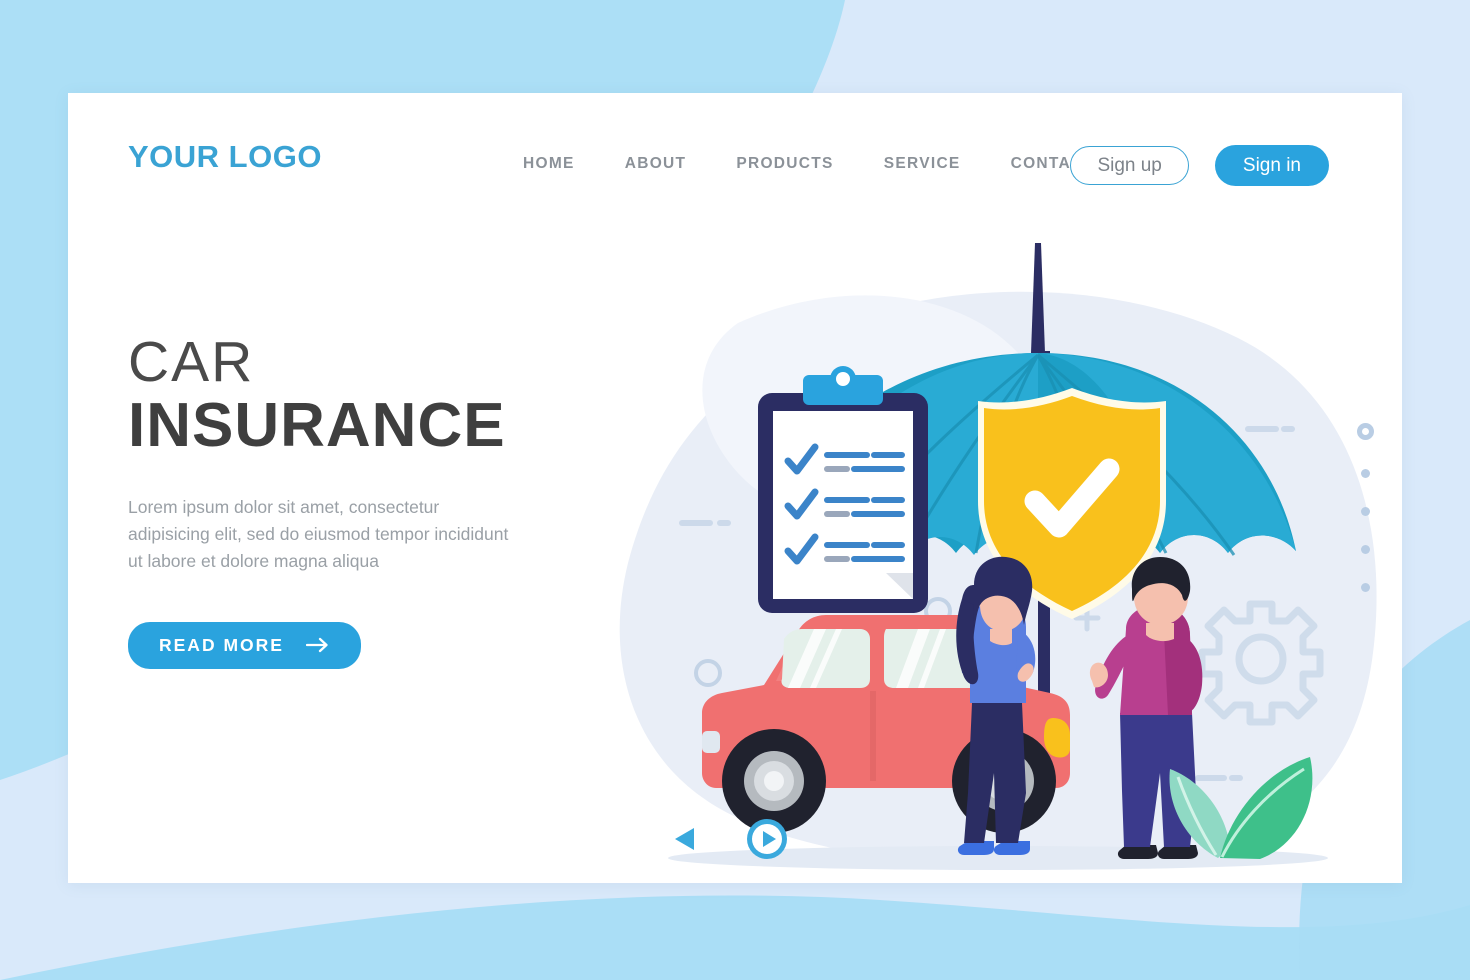 This screenshot has height=980, width=1470. I want to click on nav-item-service: SERVICE, so click(922, 164).